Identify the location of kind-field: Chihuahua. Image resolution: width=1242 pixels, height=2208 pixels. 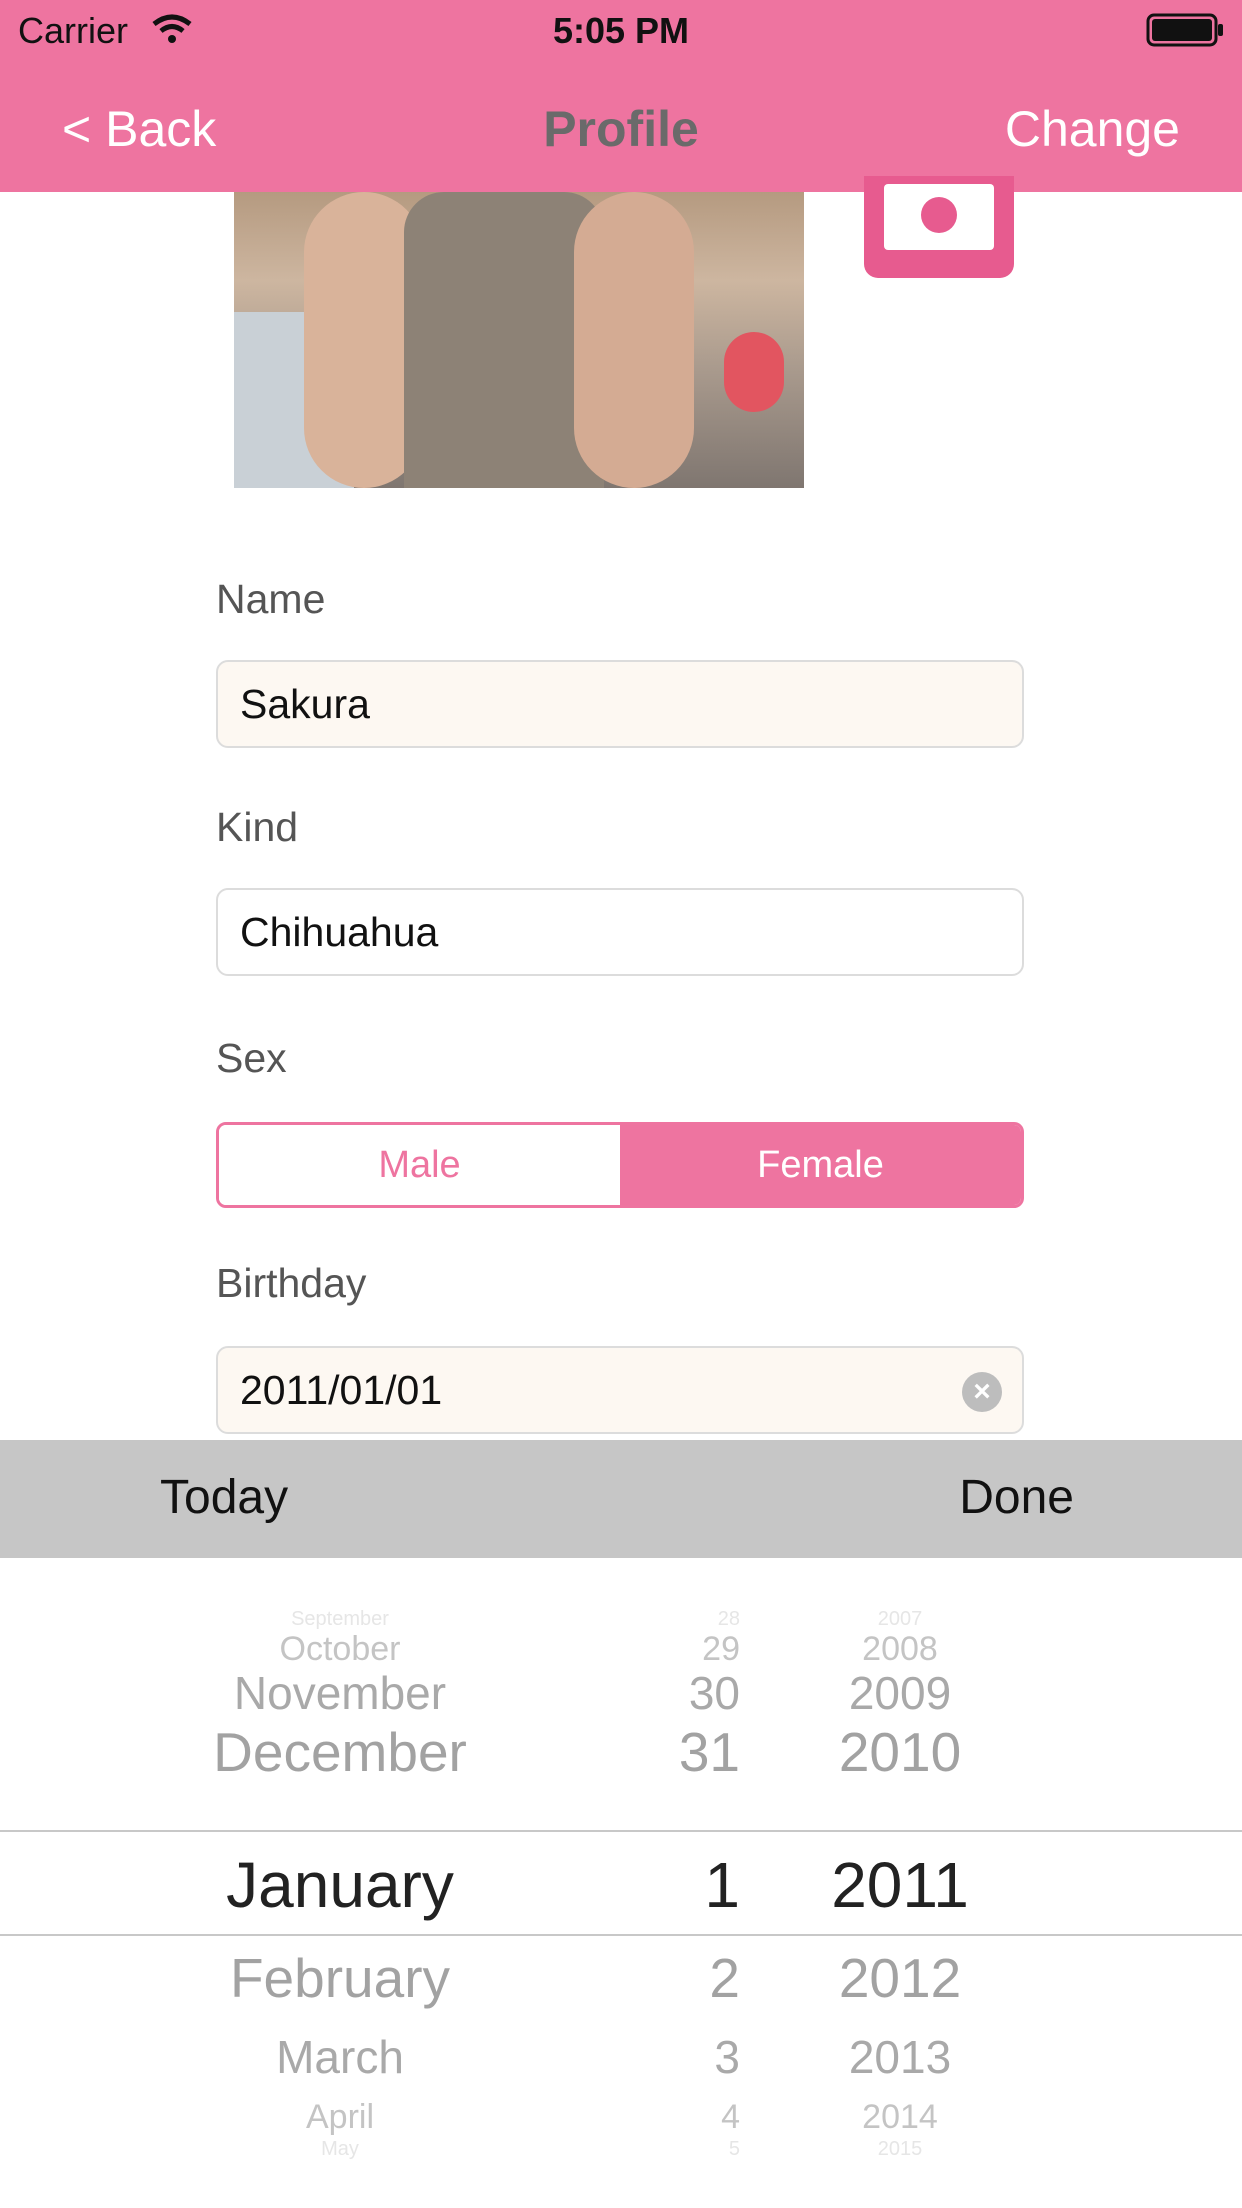
(620, 932).